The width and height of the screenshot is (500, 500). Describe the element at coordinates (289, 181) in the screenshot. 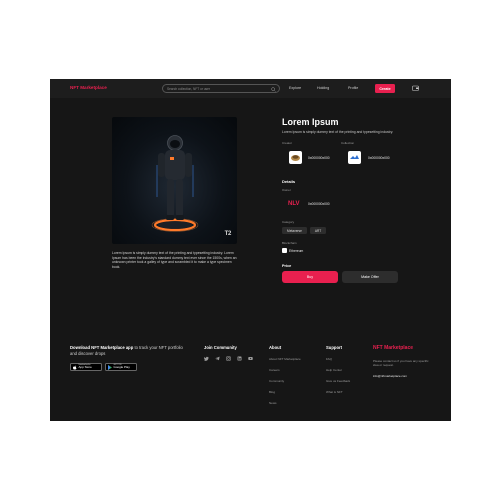

I see `details-heading: Details` at that location.